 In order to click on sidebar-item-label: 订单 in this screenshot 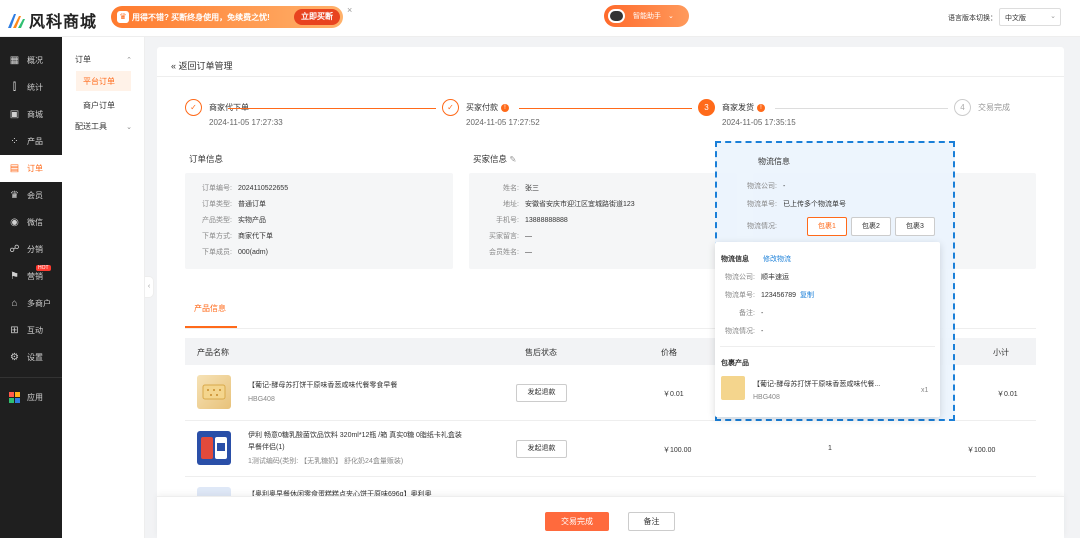, I will do `click(35, 168)`.